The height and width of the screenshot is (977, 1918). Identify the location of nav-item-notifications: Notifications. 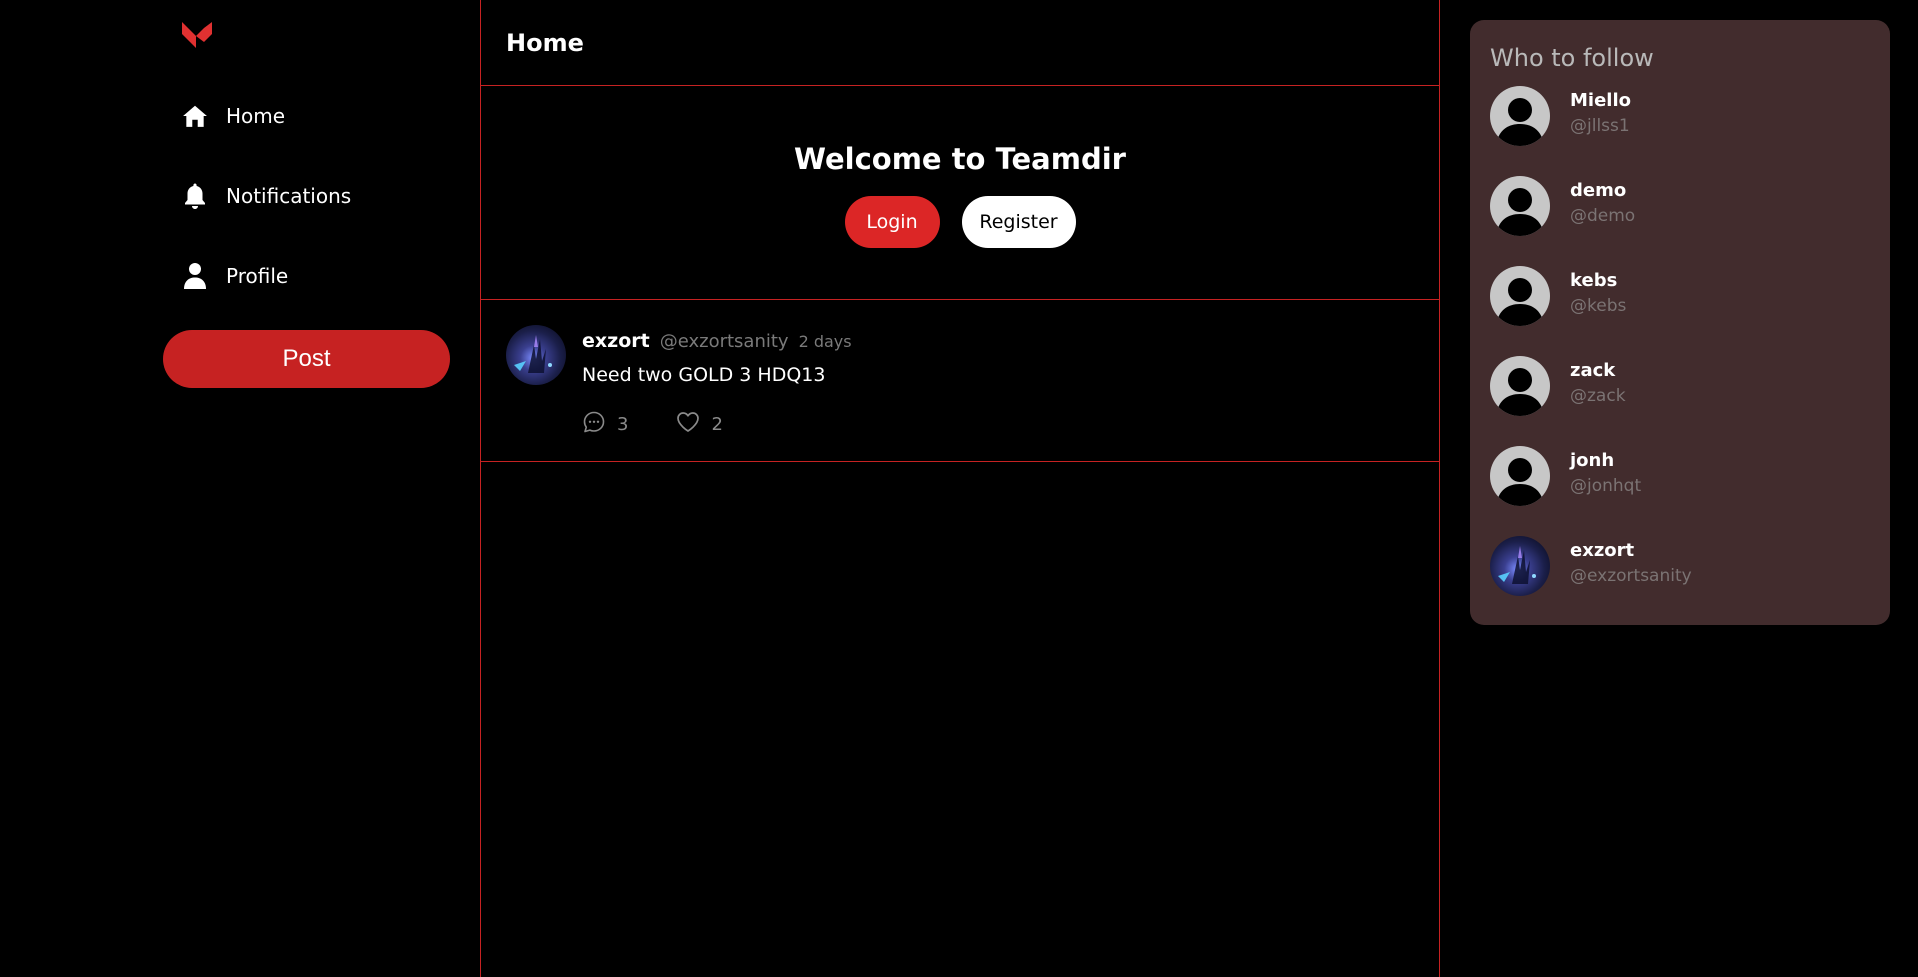
(265, 196).